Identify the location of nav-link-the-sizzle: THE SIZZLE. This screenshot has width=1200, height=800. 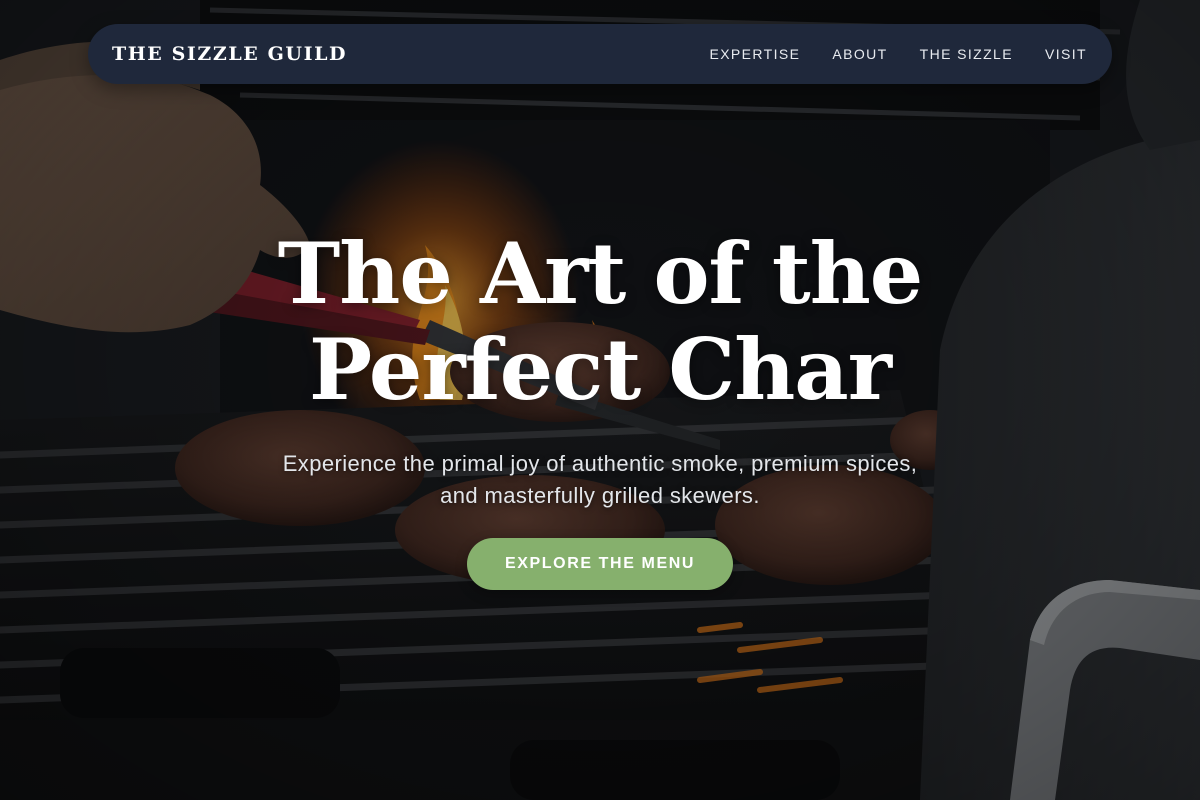
(966, 54).